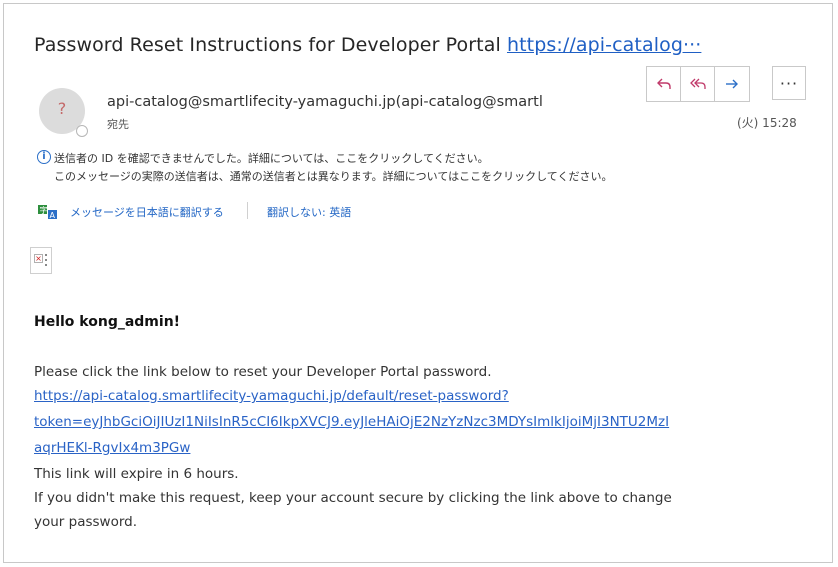  I want to click on svg-text: A, so click(53, 215).